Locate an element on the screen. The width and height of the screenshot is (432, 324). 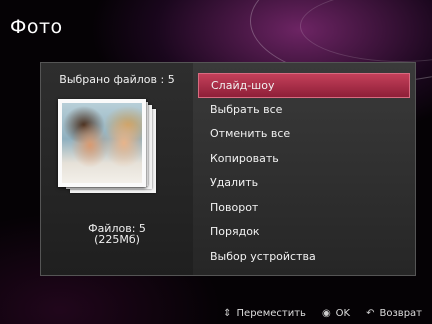
menu-item-order: Порядок is located at coordinates (304, 232).